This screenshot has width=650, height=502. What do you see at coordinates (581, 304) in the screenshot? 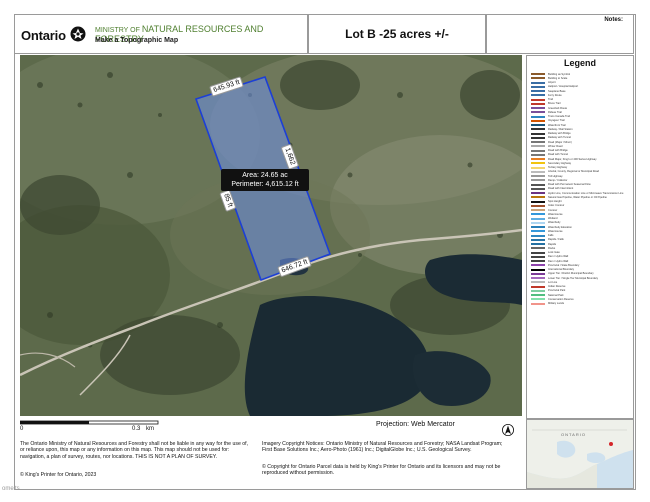
I see `legend-item: Military Lands` at bounding box center [581, 304].